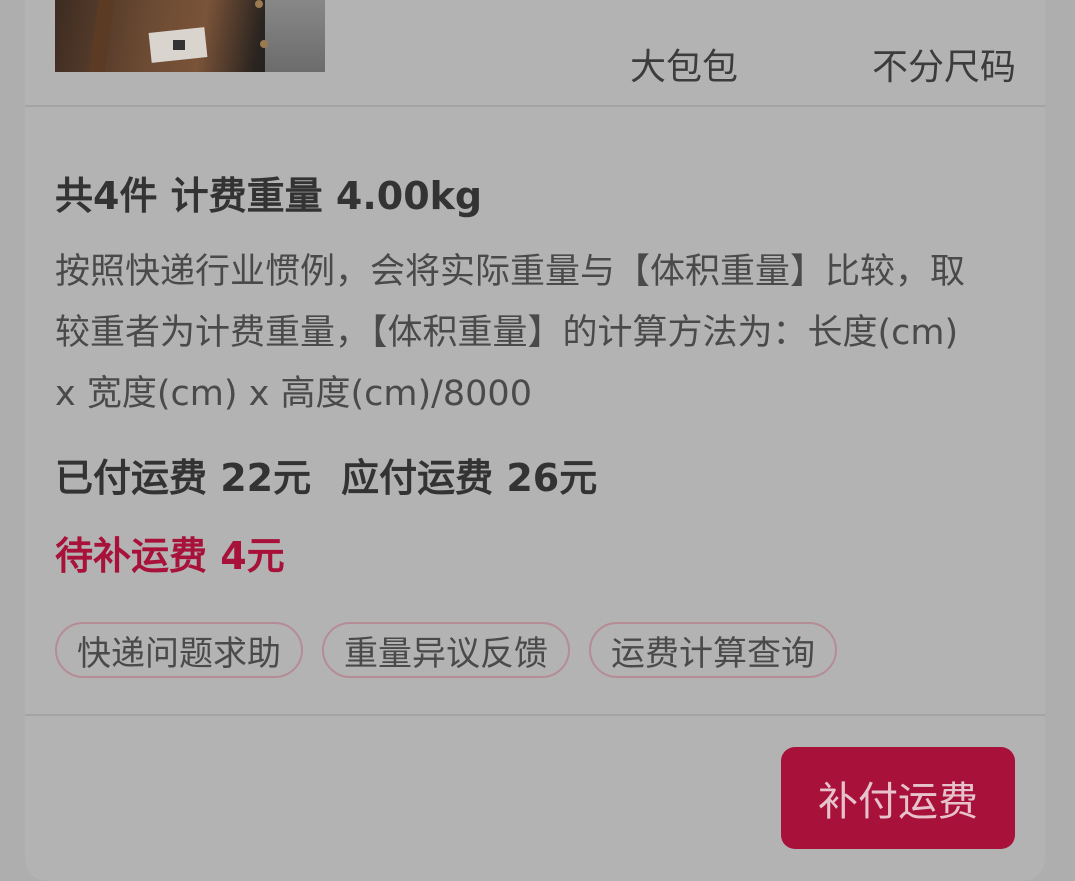  I want to click on thumbnail-background, so click(295, 36).